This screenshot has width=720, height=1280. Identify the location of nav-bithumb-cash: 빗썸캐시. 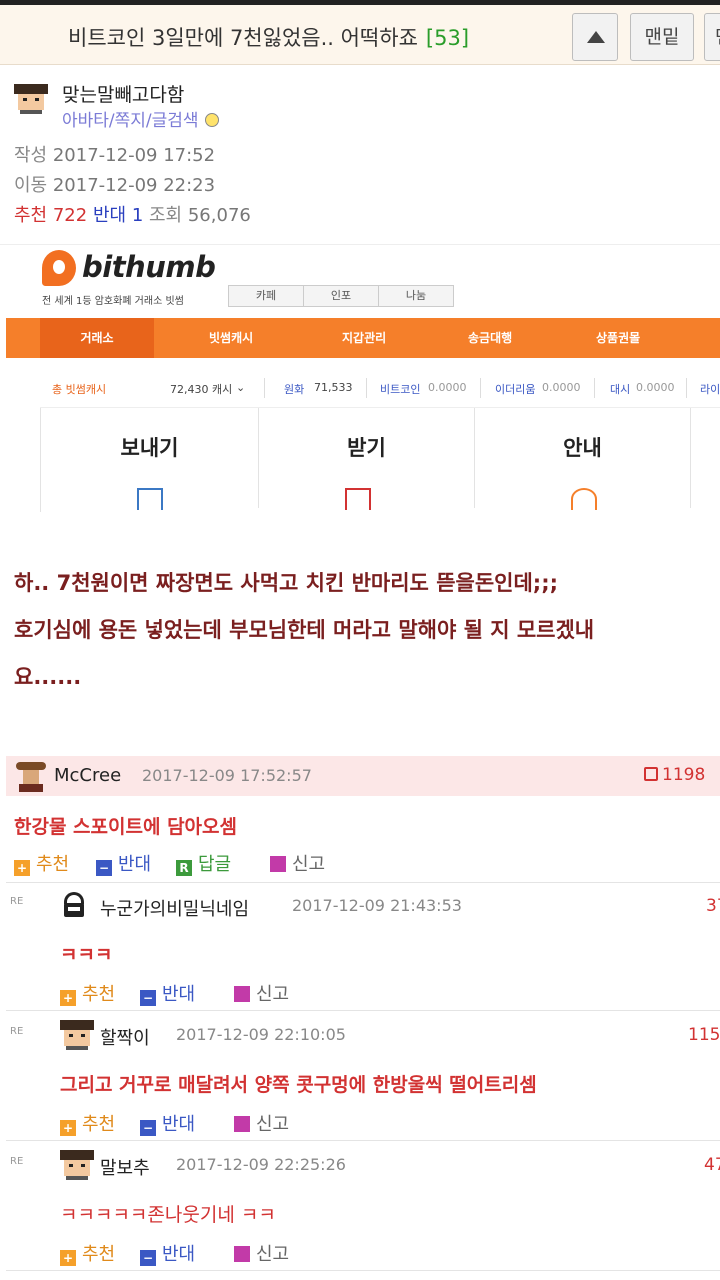
(231, 338).